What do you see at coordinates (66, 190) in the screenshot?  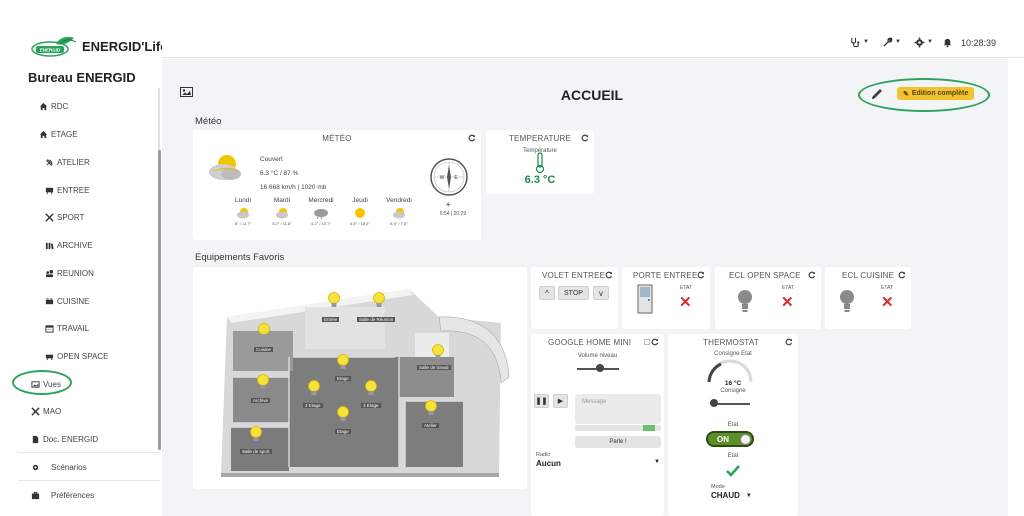 I see `sidebar-item-entree: ENTREE` at bounding box center [66, 190].